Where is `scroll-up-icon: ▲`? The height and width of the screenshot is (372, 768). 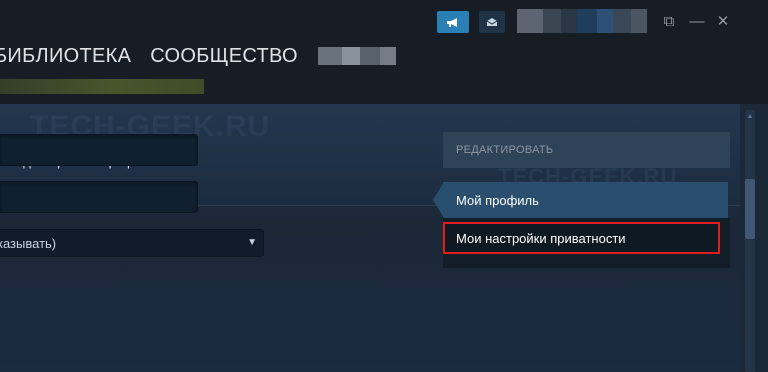 scroll-up-icon: ▲ is located at coordinates (750, 116).